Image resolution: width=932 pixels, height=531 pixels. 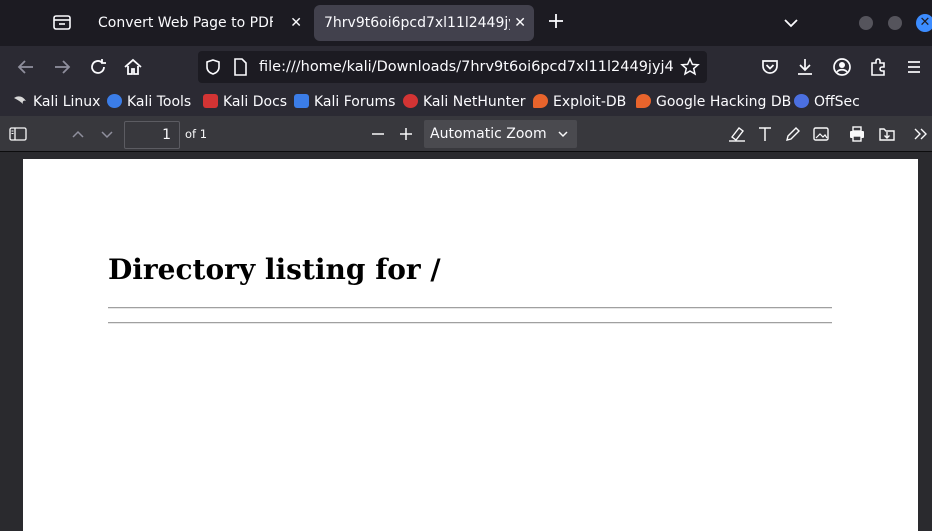 I want to click on arrow-right-icon, so click(x=63, y=67).